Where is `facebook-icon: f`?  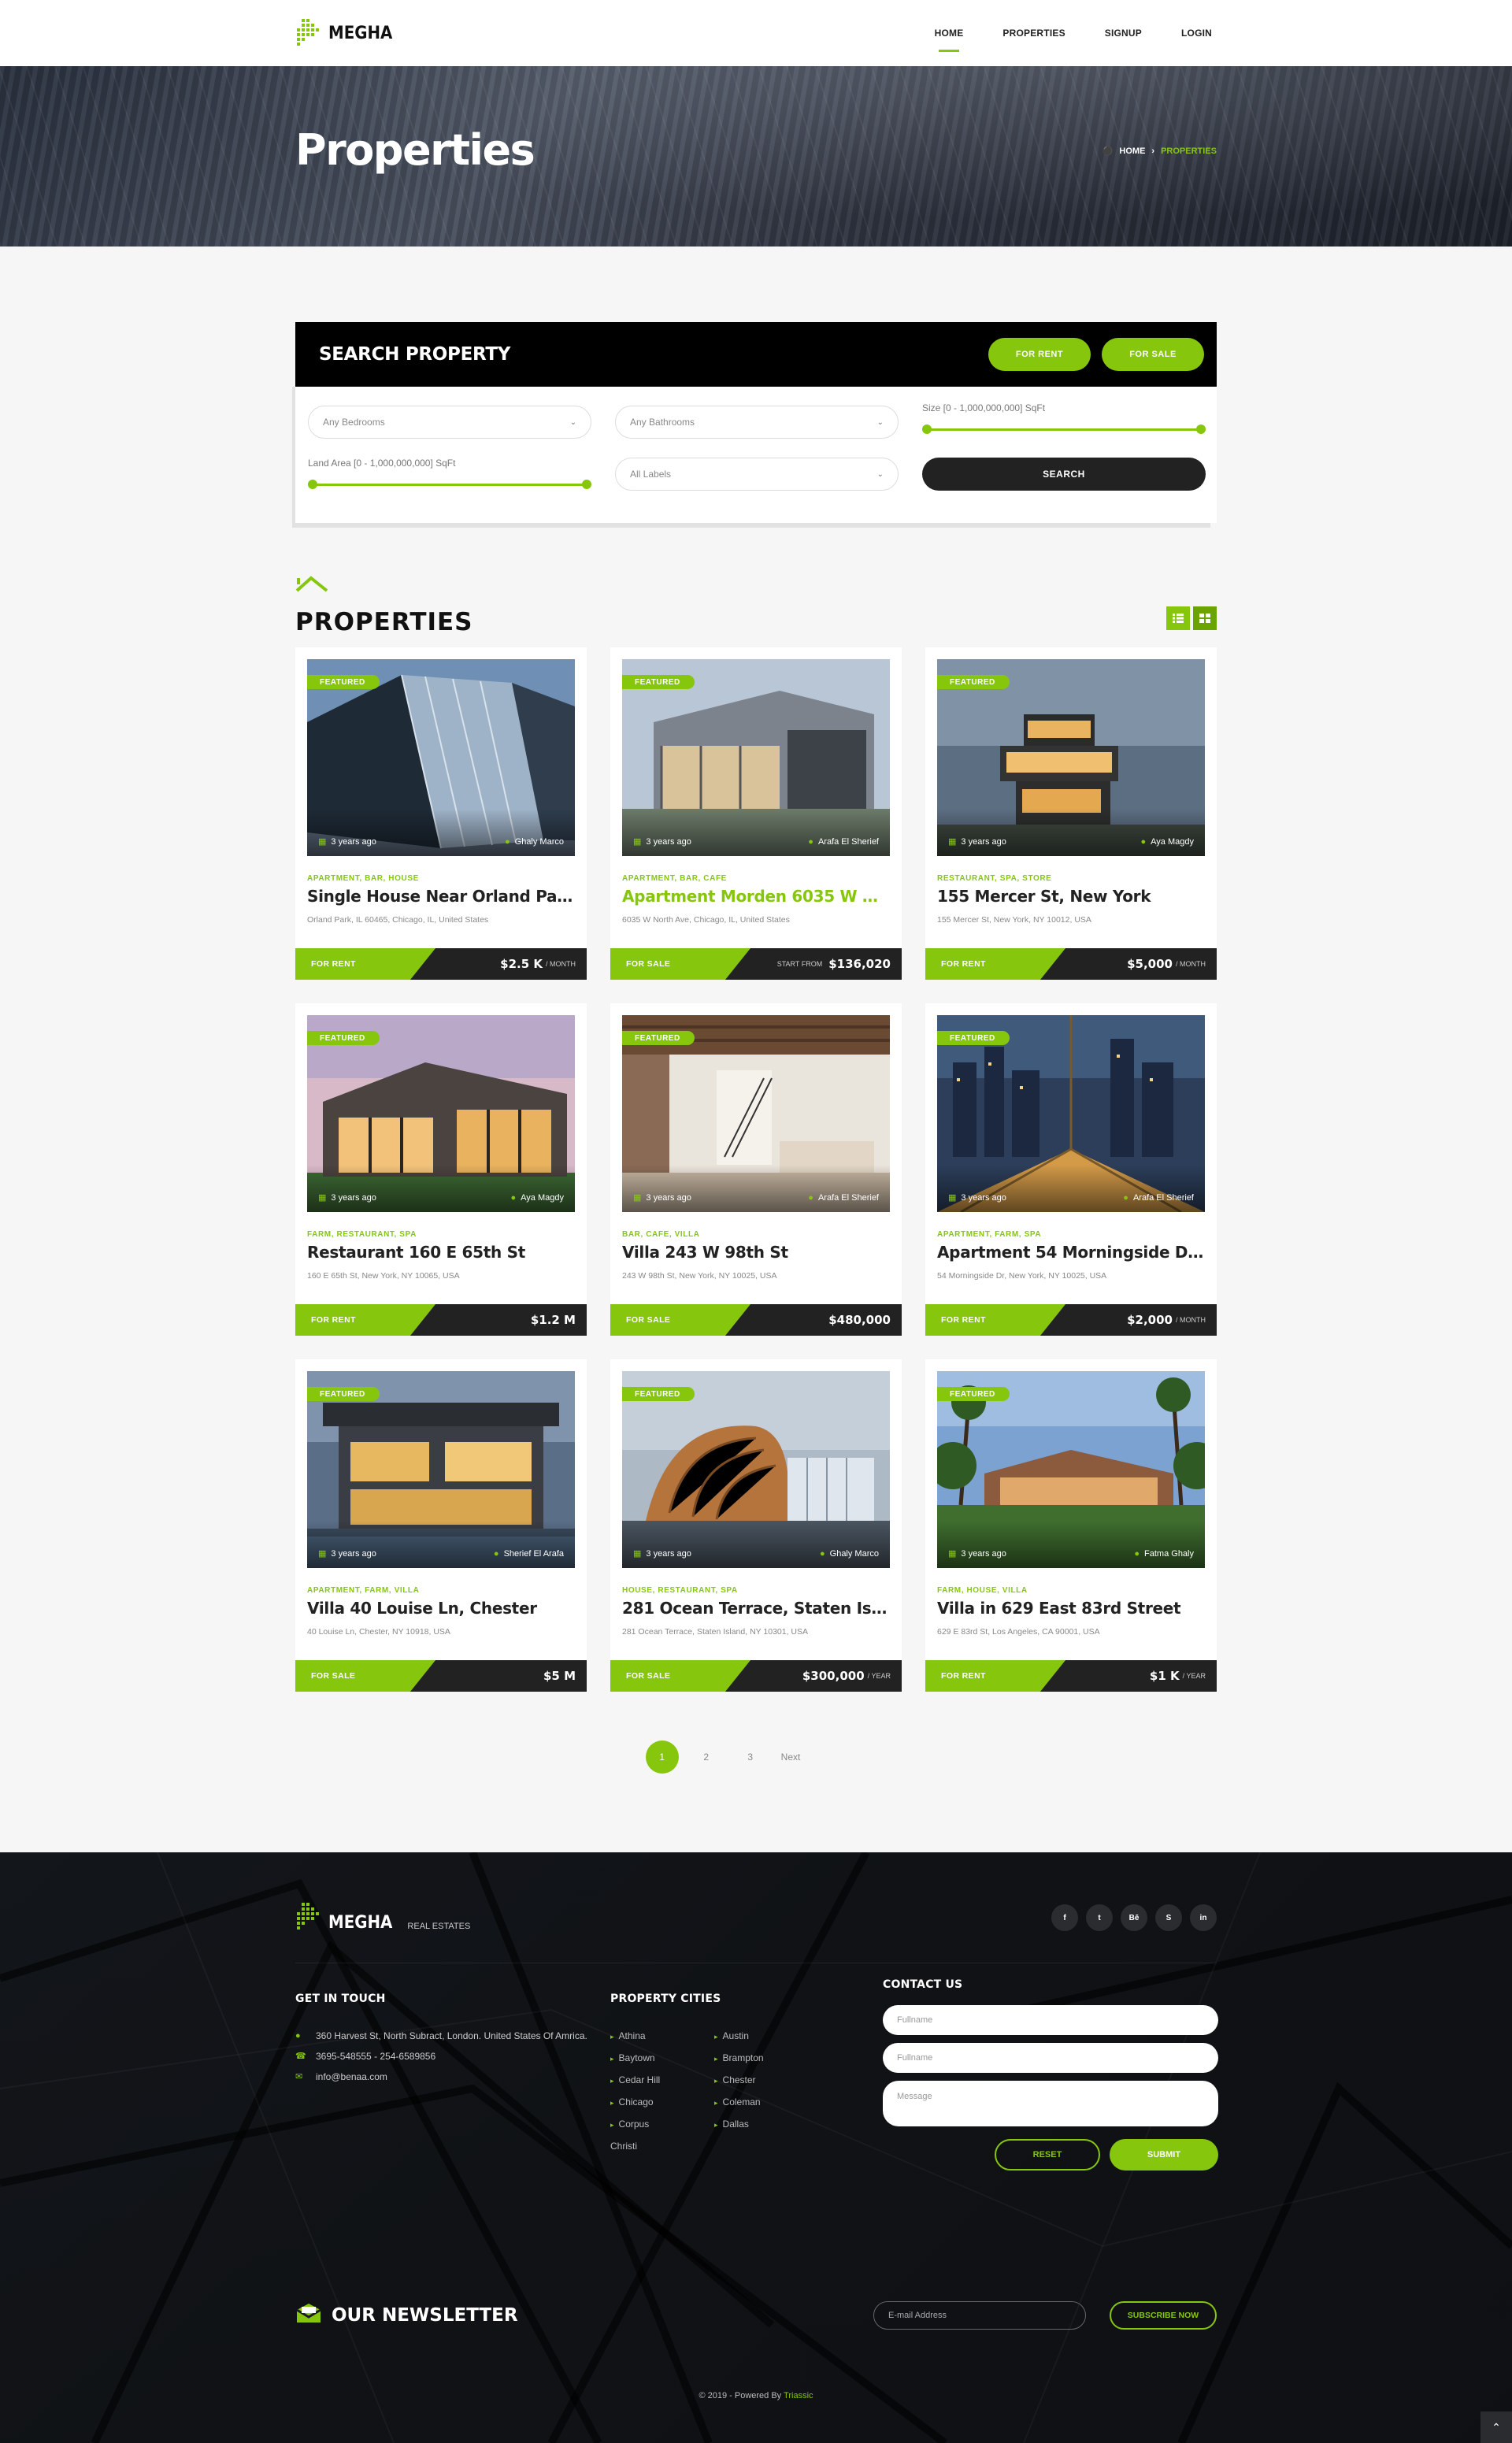 facebook-icon: f is located at coordinates (1064, 1917).